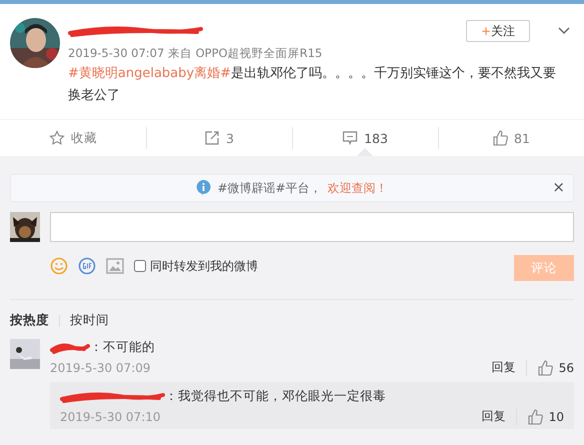 This screenshot has width=584, height=445. What do you see at coordinates (29, 320) in the screenshot?
I see `sort-tab: 按热度` at bounding box center [29, 320].